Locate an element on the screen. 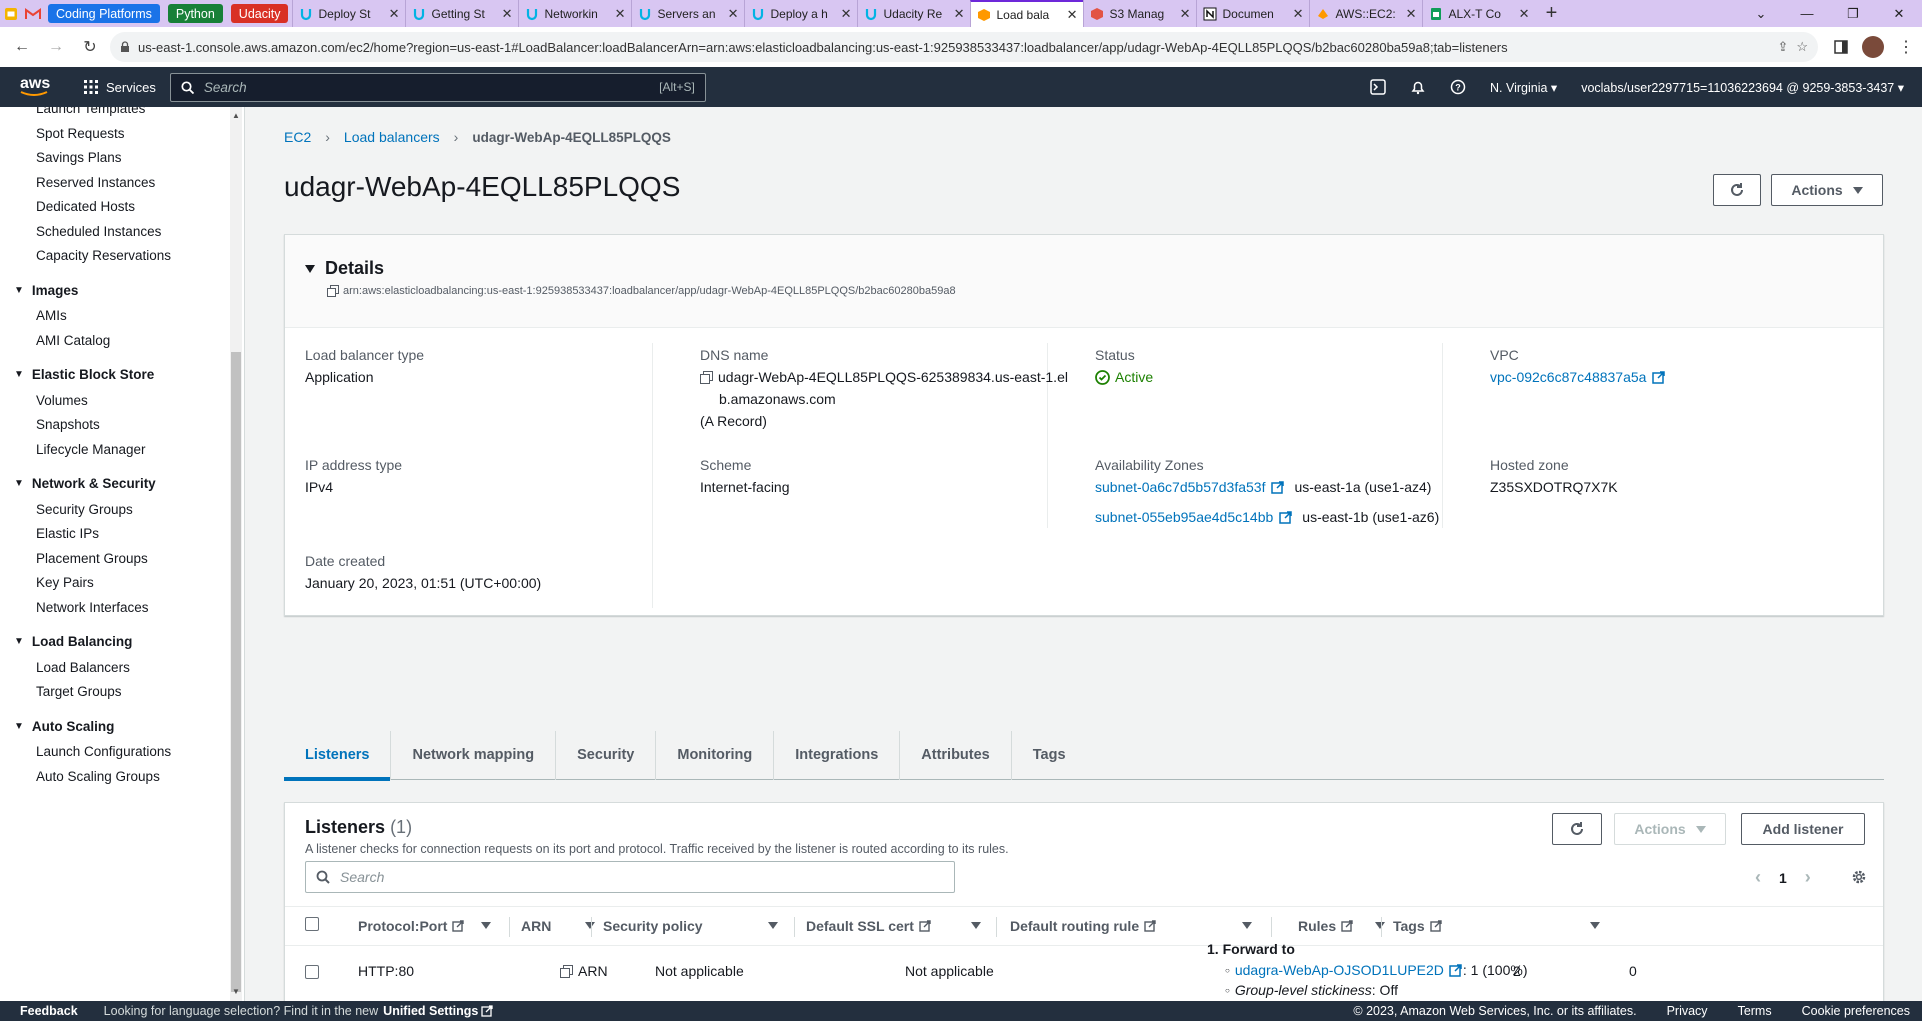 This screenshot has height=1021, width=1922. listeners-actions-label: Actions is located at coordinates (1659, 829).